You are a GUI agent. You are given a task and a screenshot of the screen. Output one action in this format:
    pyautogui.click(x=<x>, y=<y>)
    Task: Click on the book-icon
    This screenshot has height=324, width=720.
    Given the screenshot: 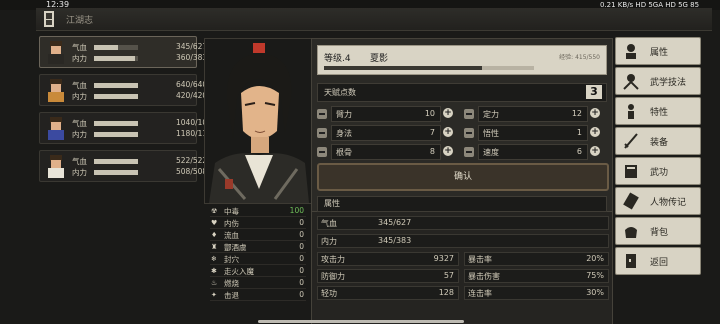 What is the action you would take?
    pyautogui.click(x=631, y=171)
    